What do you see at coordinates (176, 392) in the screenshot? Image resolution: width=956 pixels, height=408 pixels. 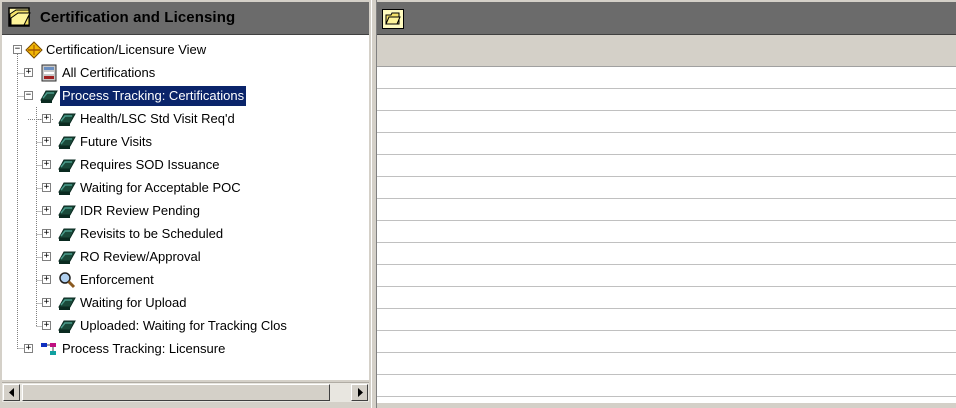 I see `scroll-thumb` at bounding box center [176, 392].